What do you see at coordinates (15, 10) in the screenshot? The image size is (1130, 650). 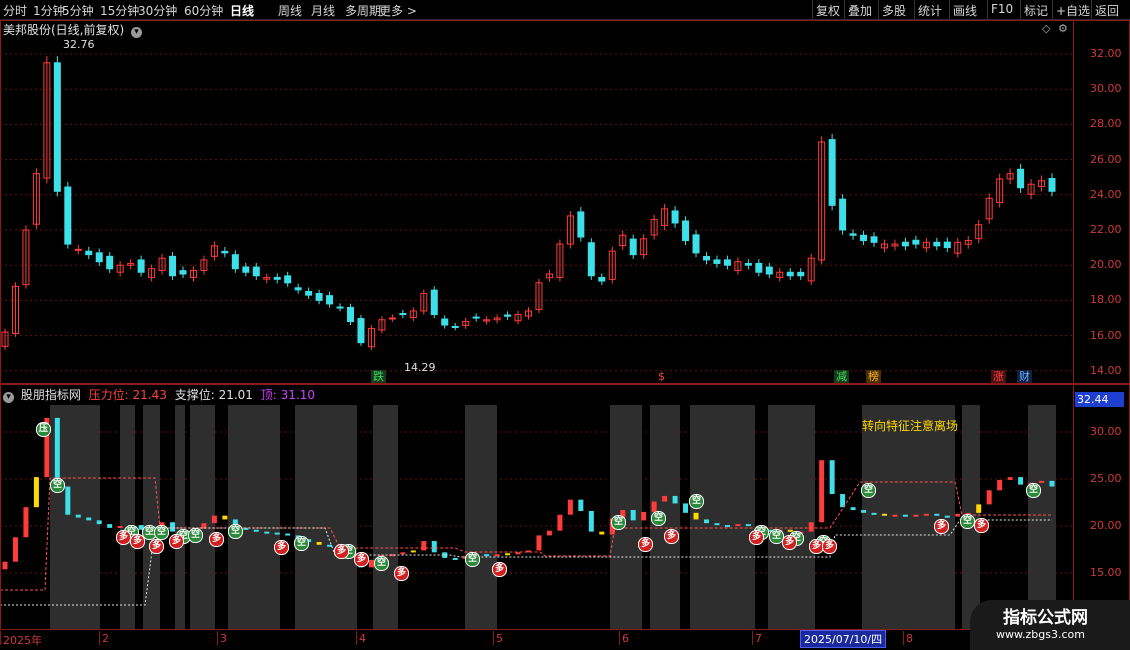 I see `toolbar-fenshi: 分时` at bounding box center [15, 10].